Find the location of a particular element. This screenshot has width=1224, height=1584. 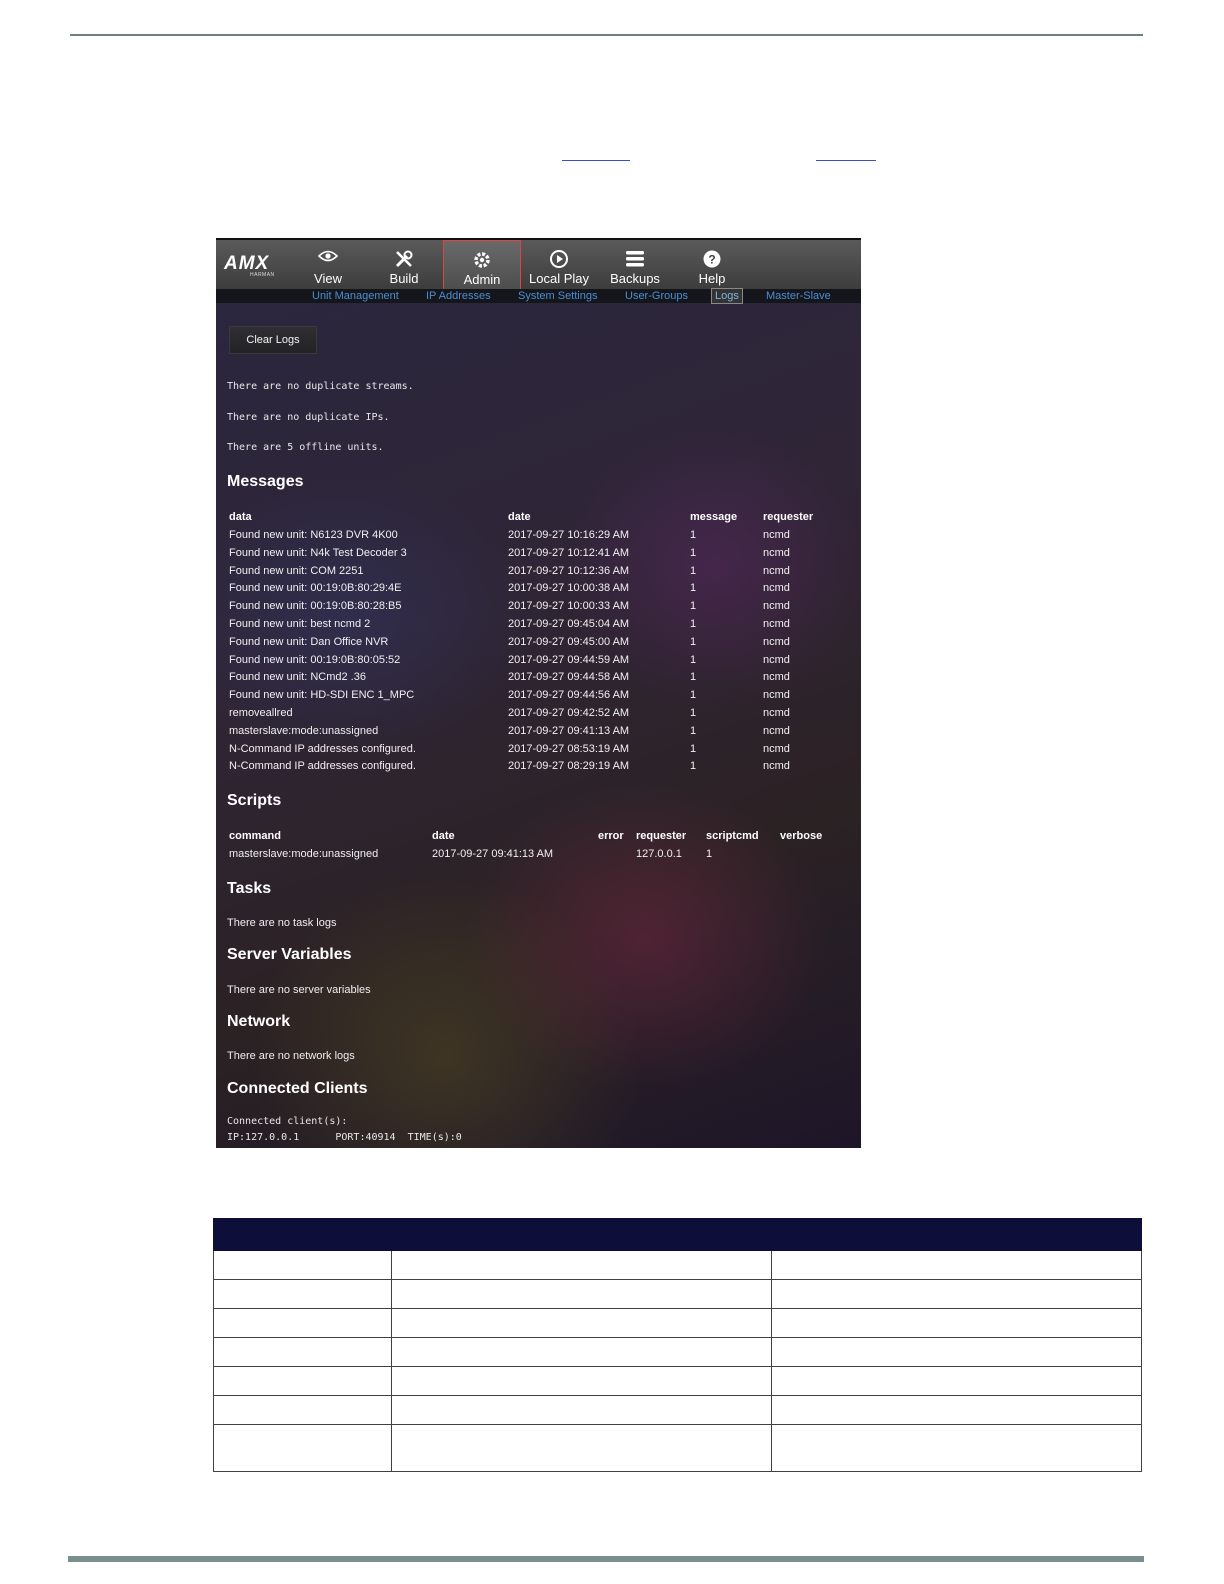

message-row-data: N-Command IP addresses configured. is located at coordinates (322, 748).